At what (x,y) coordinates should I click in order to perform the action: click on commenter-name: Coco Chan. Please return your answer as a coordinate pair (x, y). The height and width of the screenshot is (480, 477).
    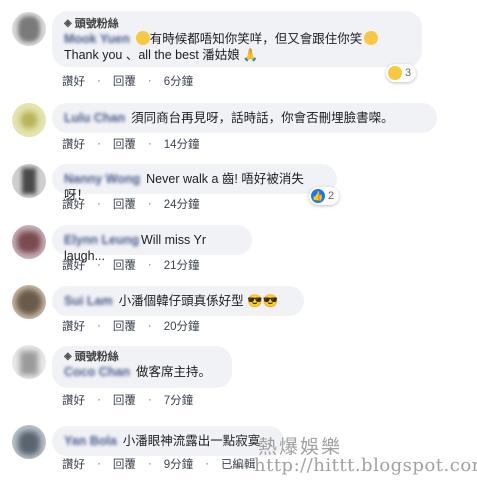
    Looking at the image, I should click on (97, 372).